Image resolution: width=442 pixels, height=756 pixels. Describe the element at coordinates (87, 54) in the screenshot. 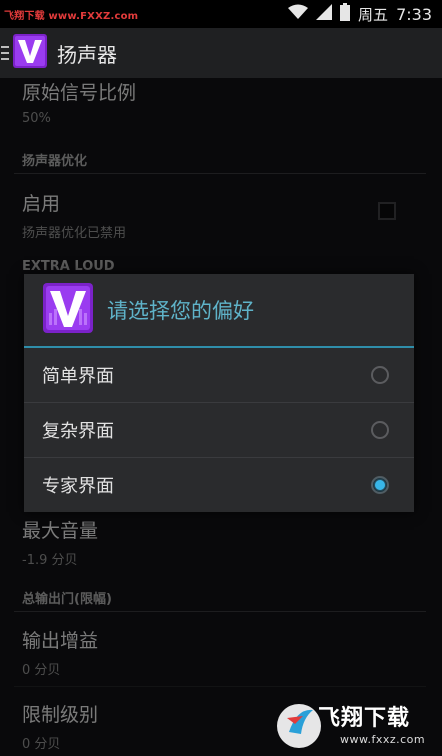

I see `page-title: 扬声器` at that location.